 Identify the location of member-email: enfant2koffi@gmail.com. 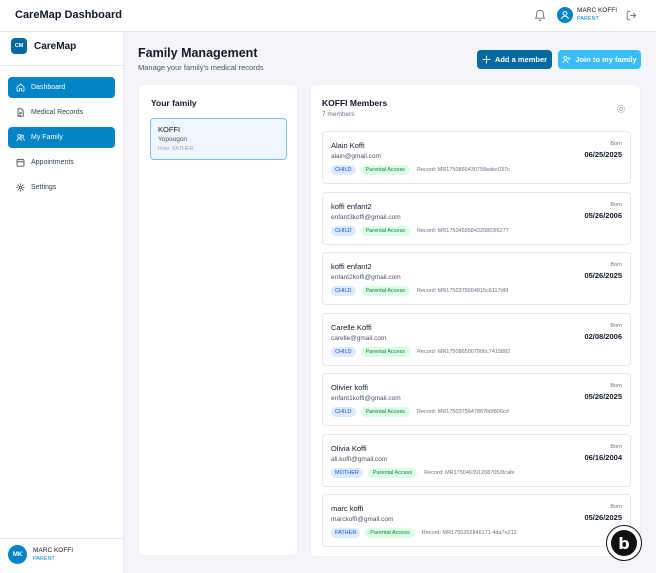
(366, 277).